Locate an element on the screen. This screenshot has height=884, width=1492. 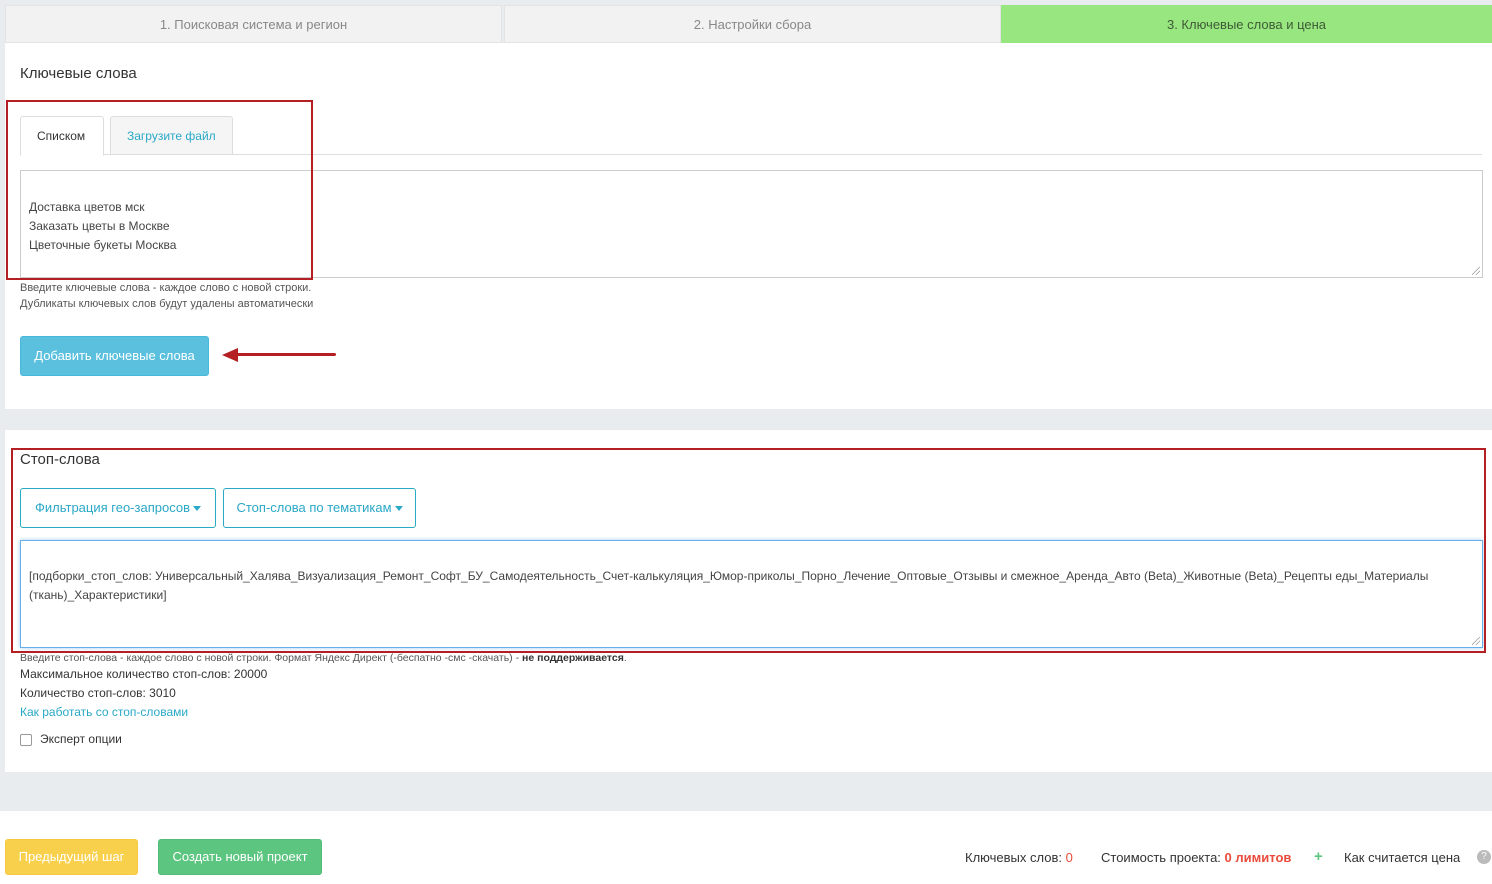
step-collection-settings: 2. Настройки сбора is located at coordinates (752, 24).